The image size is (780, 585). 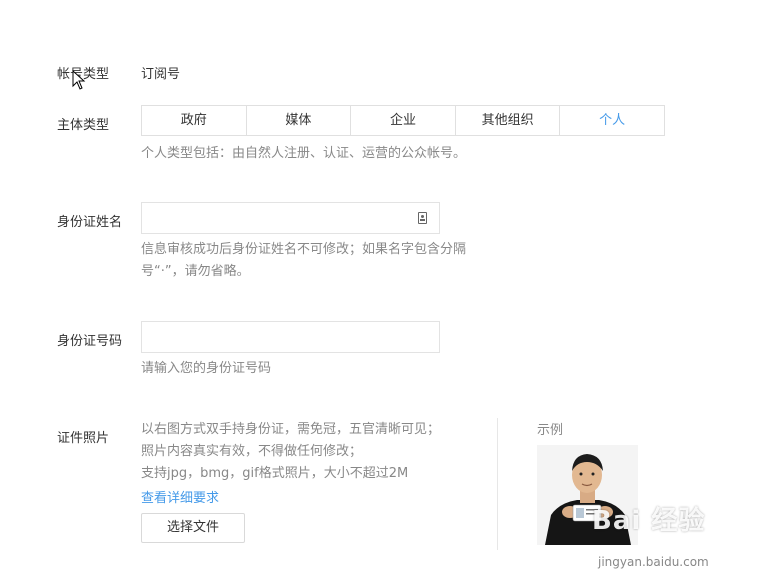 I want to click on subject-type-selector: 政府 媒体 企业 其他组织 个人, so click(x=403, y=120).